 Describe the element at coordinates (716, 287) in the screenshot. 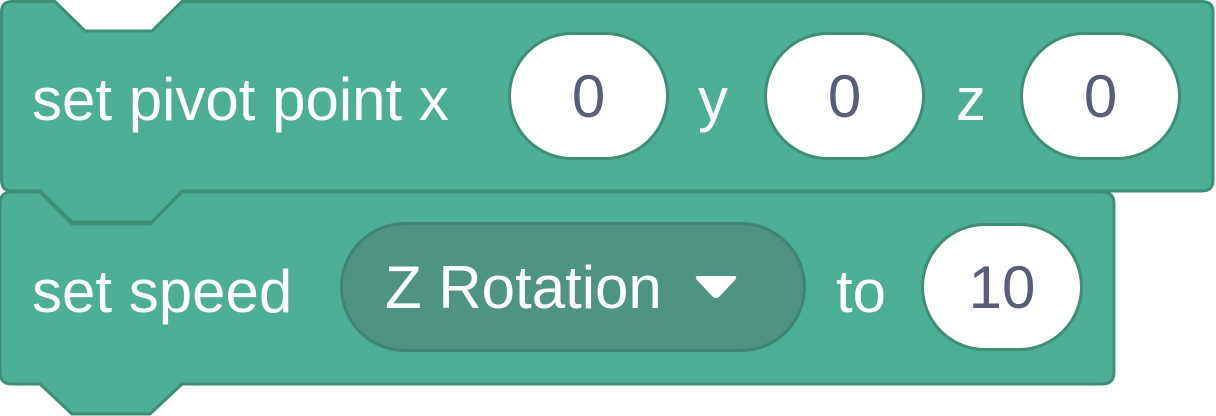

I see `caret-down-icon` at that location.